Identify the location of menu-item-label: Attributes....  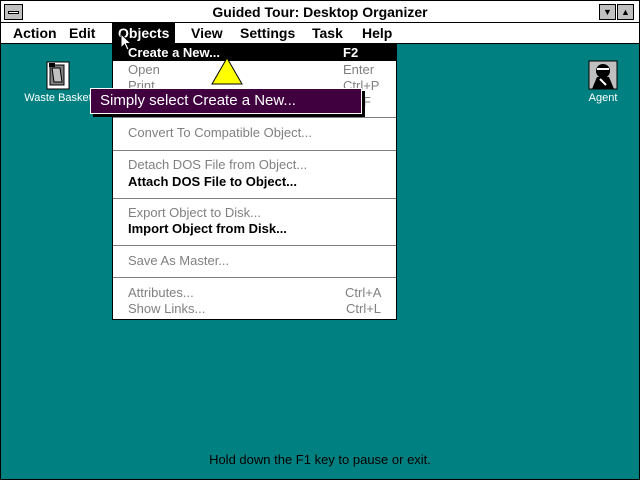
(161, 292).